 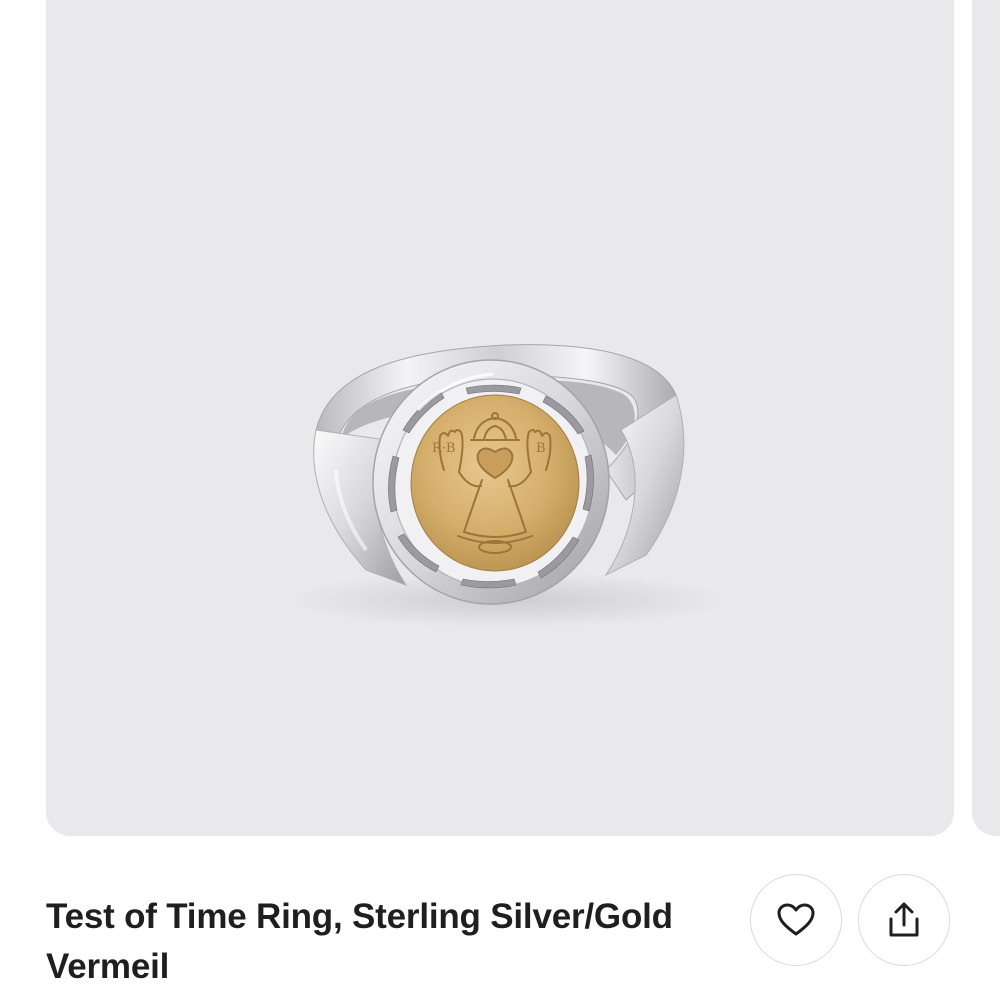 What do you see at coordinates (506, 486) in the screenshot?
I see `ring-product-photo: R·B B` at bounding box center [506, 486].